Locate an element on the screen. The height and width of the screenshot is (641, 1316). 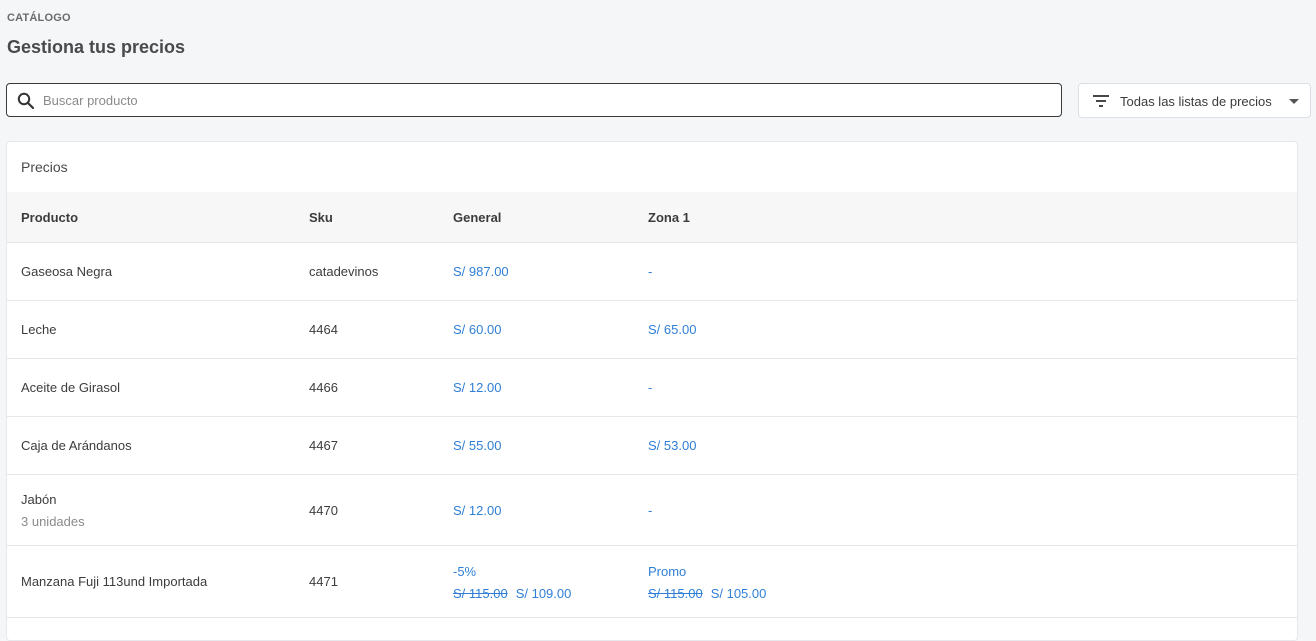
card-title: Precios is located at coordinates (44, 167).